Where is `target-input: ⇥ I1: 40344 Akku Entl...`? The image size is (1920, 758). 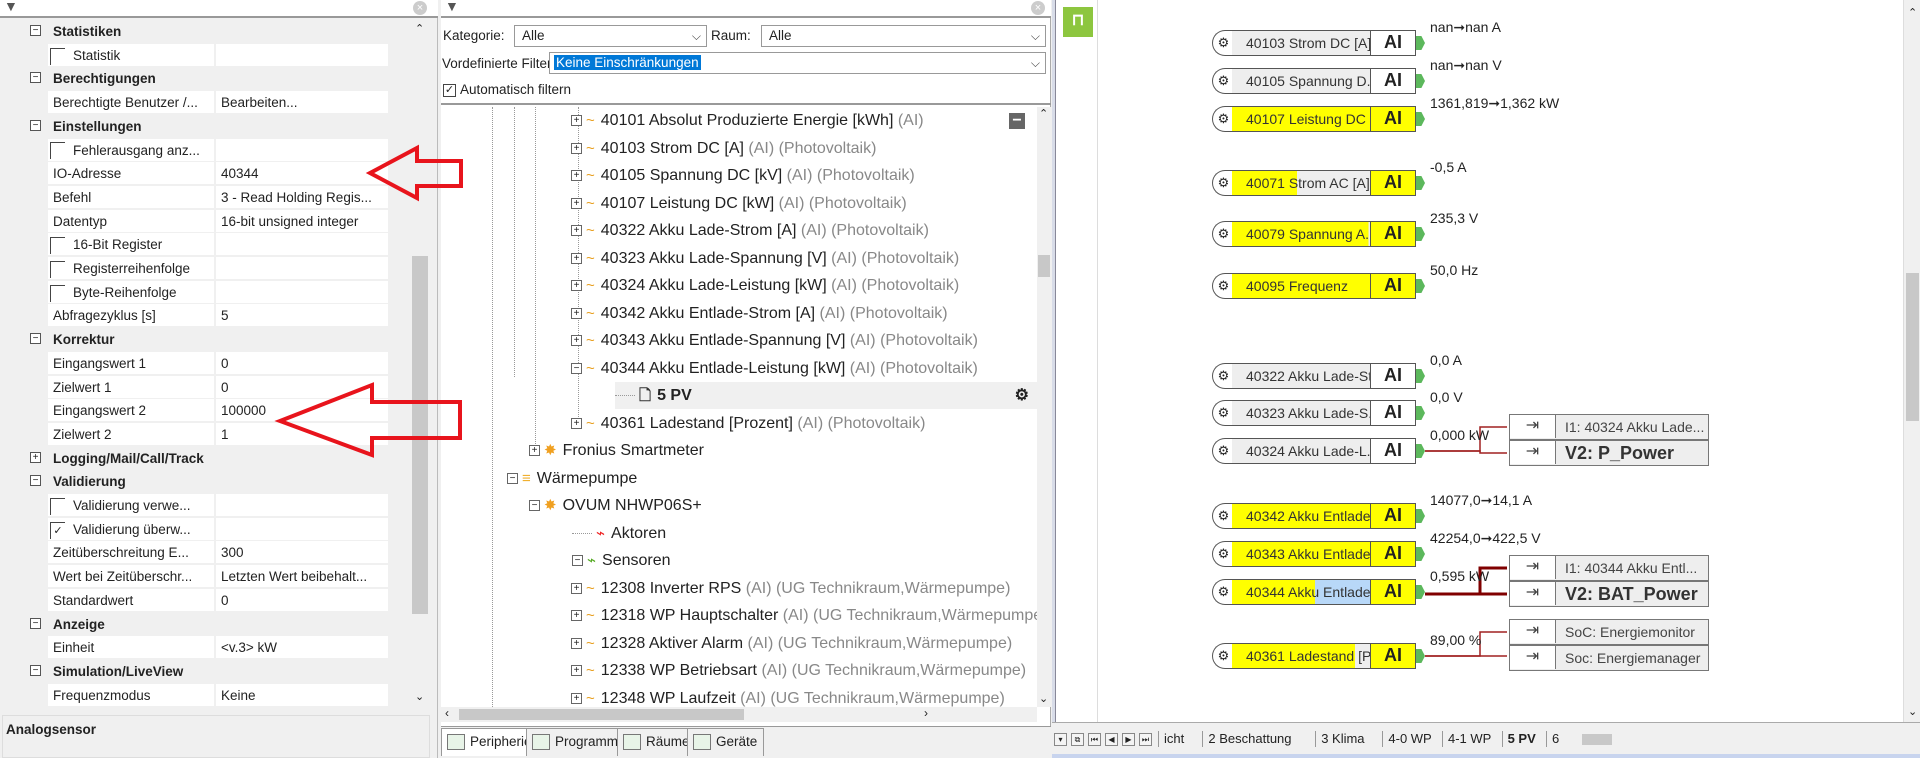 target-input: ⇥ I1: 40344 Akku Entl... is located at coordinates (1609, 568).